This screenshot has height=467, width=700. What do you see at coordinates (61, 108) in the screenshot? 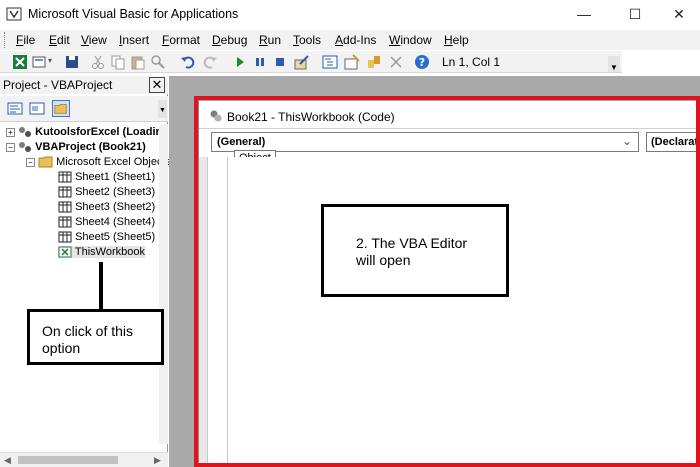
I see `toggle-folders-icon` at bounding box center [61, 108].